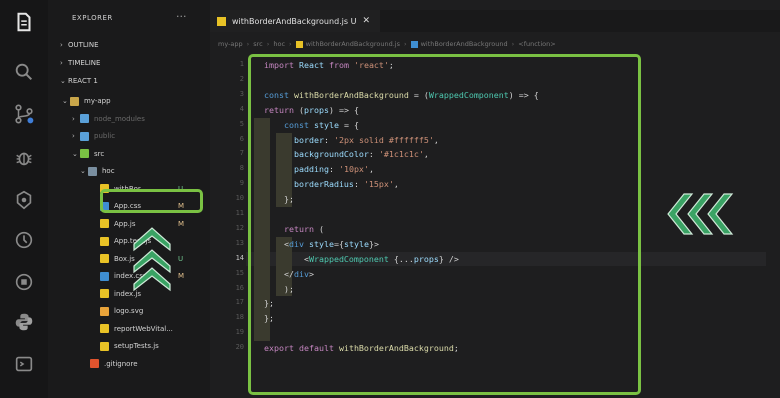  I want to click on section-outline: › OUTLINE, so click(79, 45).